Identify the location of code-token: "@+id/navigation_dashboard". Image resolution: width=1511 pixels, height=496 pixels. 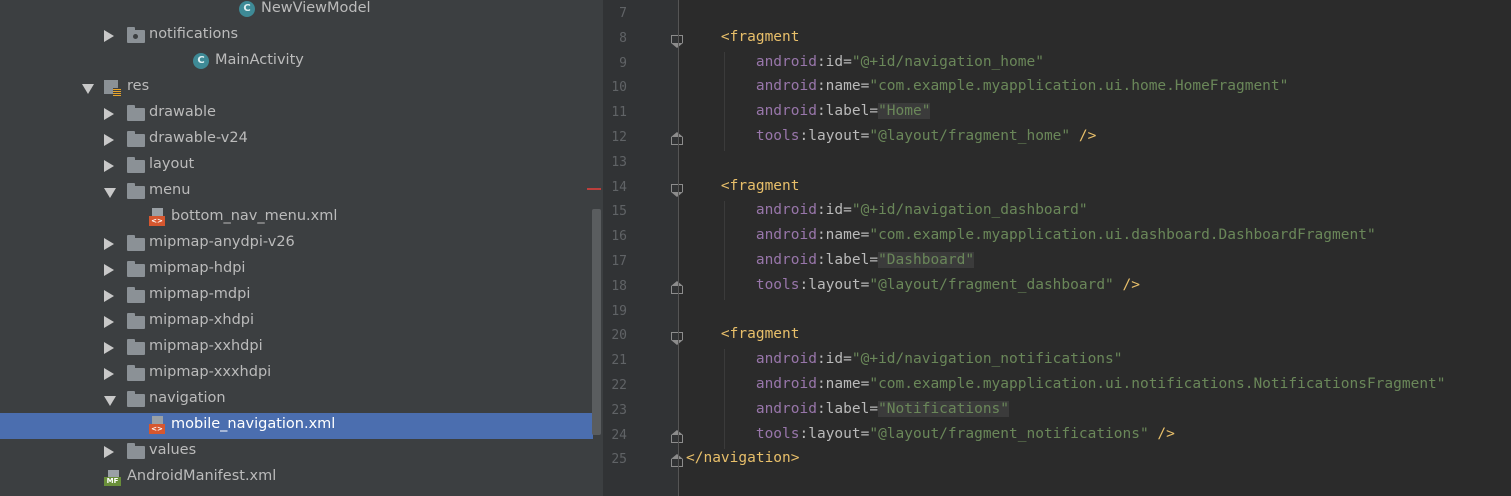
(969, 210).